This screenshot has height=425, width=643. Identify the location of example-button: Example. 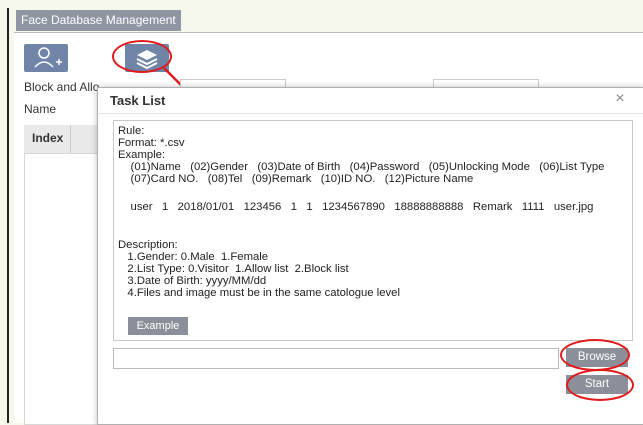
(158, 326).